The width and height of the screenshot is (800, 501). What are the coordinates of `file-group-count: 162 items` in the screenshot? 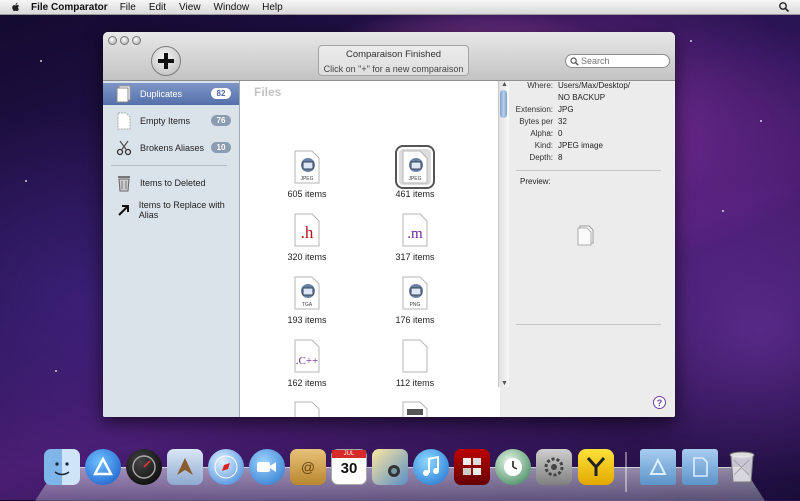 It's located at (307, 383).